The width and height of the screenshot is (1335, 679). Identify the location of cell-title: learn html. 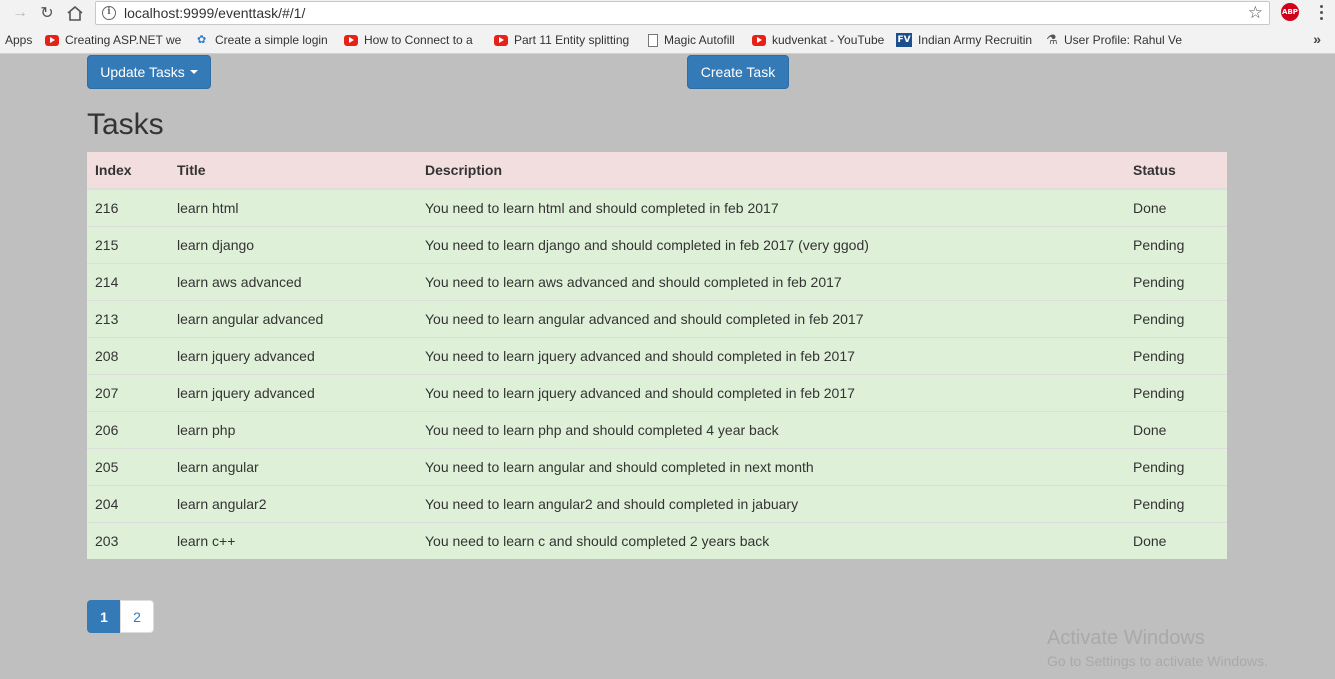
(293, 207).